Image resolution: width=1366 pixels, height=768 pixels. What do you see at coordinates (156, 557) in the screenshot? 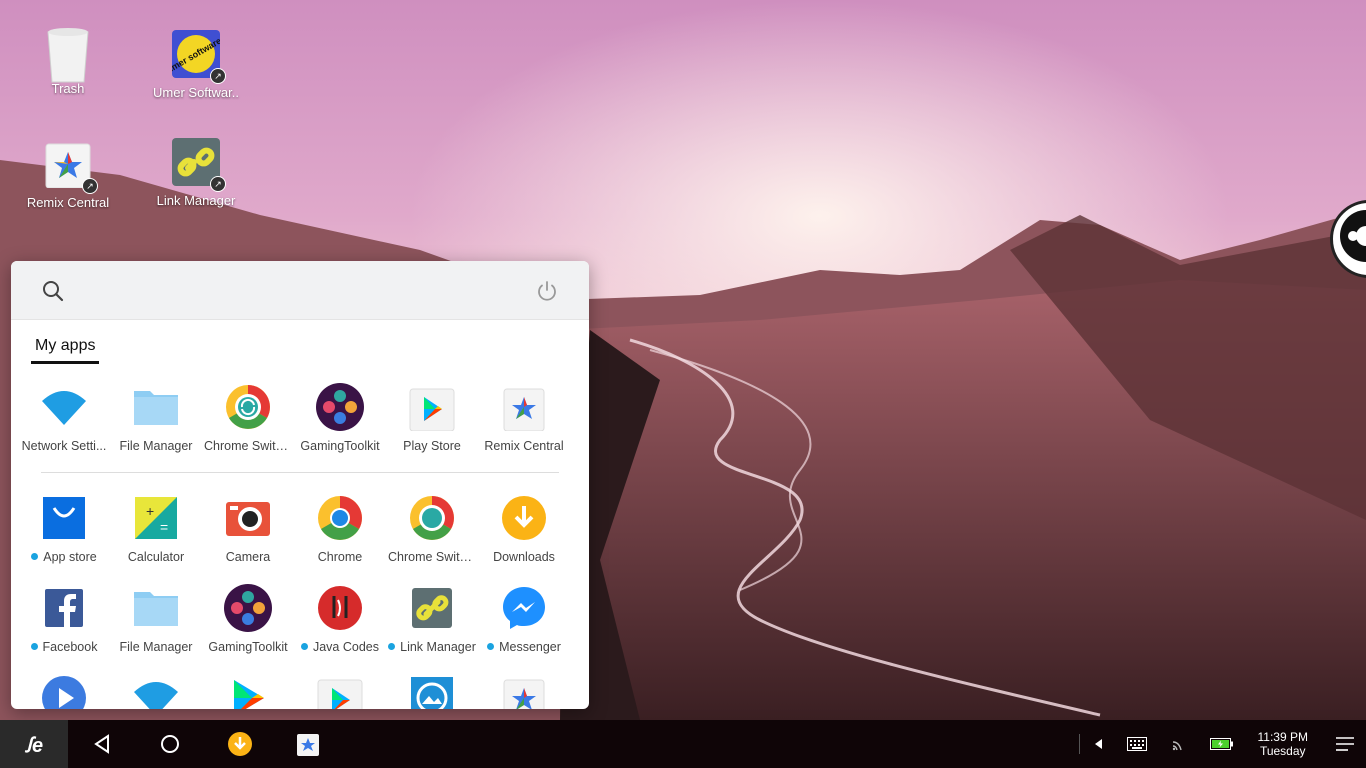
I see `app-label: Calculator` at bounding box center [156, 557].